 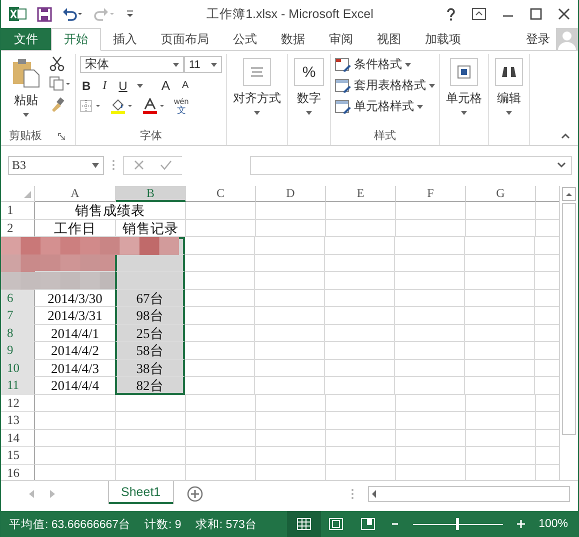 I want to click on zoom-in-icon, so click(x=520, y=524).